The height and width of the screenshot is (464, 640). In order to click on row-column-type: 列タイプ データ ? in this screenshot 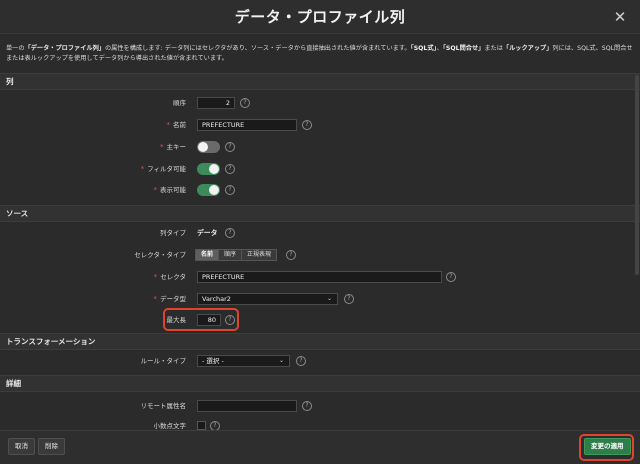, I will do `click(320, 233)`.